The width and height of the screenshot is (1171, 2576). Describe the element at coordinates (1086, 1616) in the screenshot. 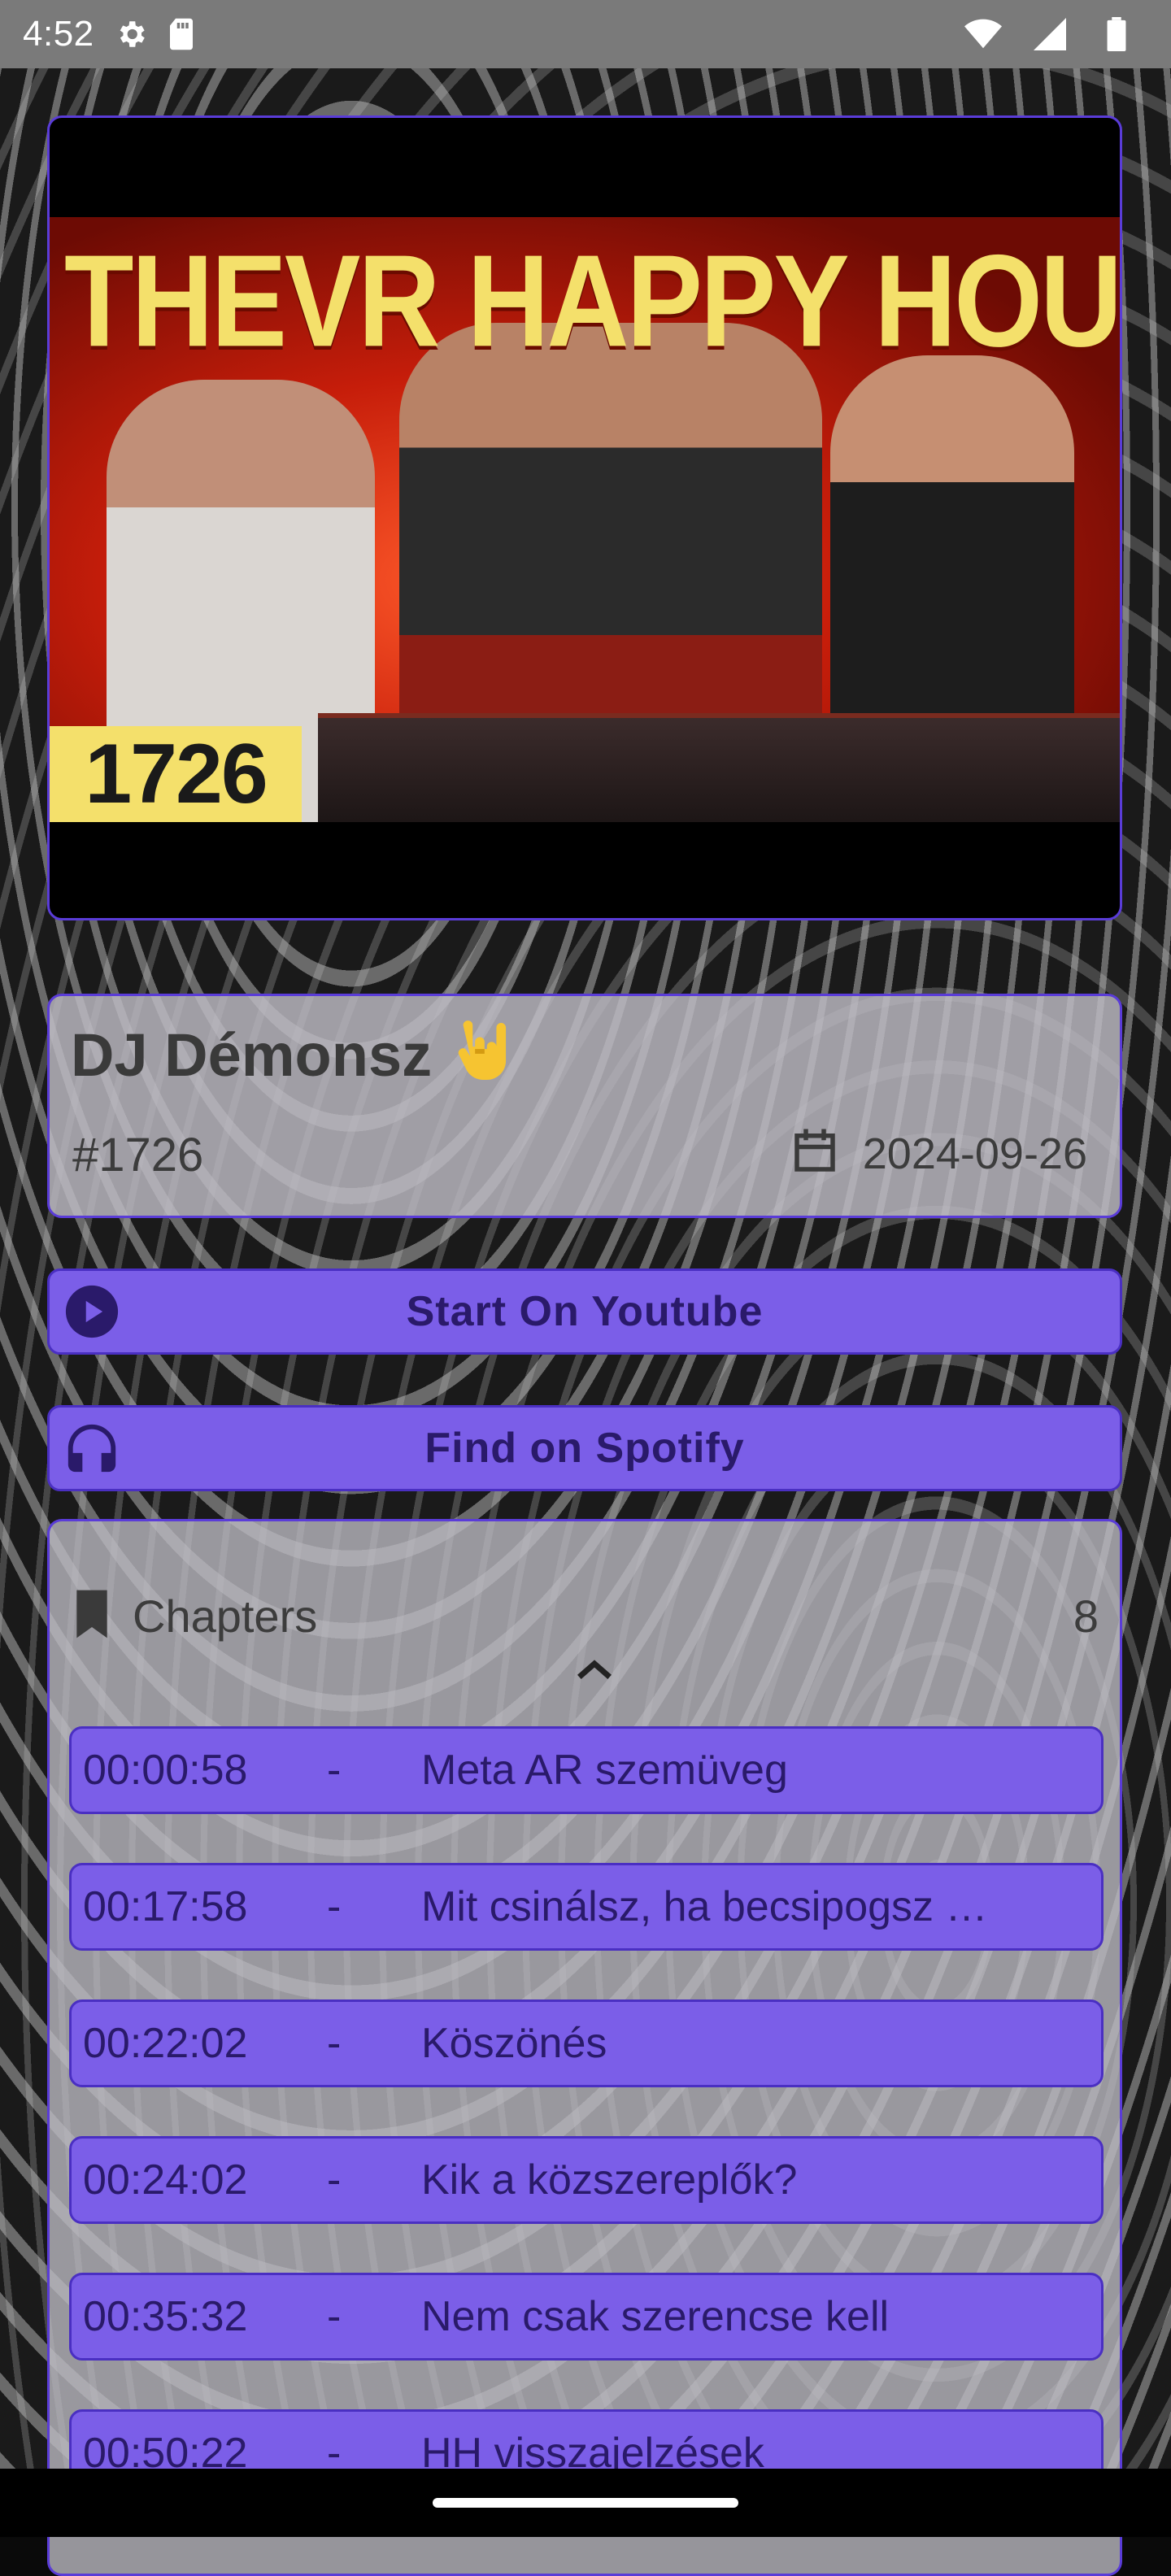

I see `chapters-count: 8` at that location.